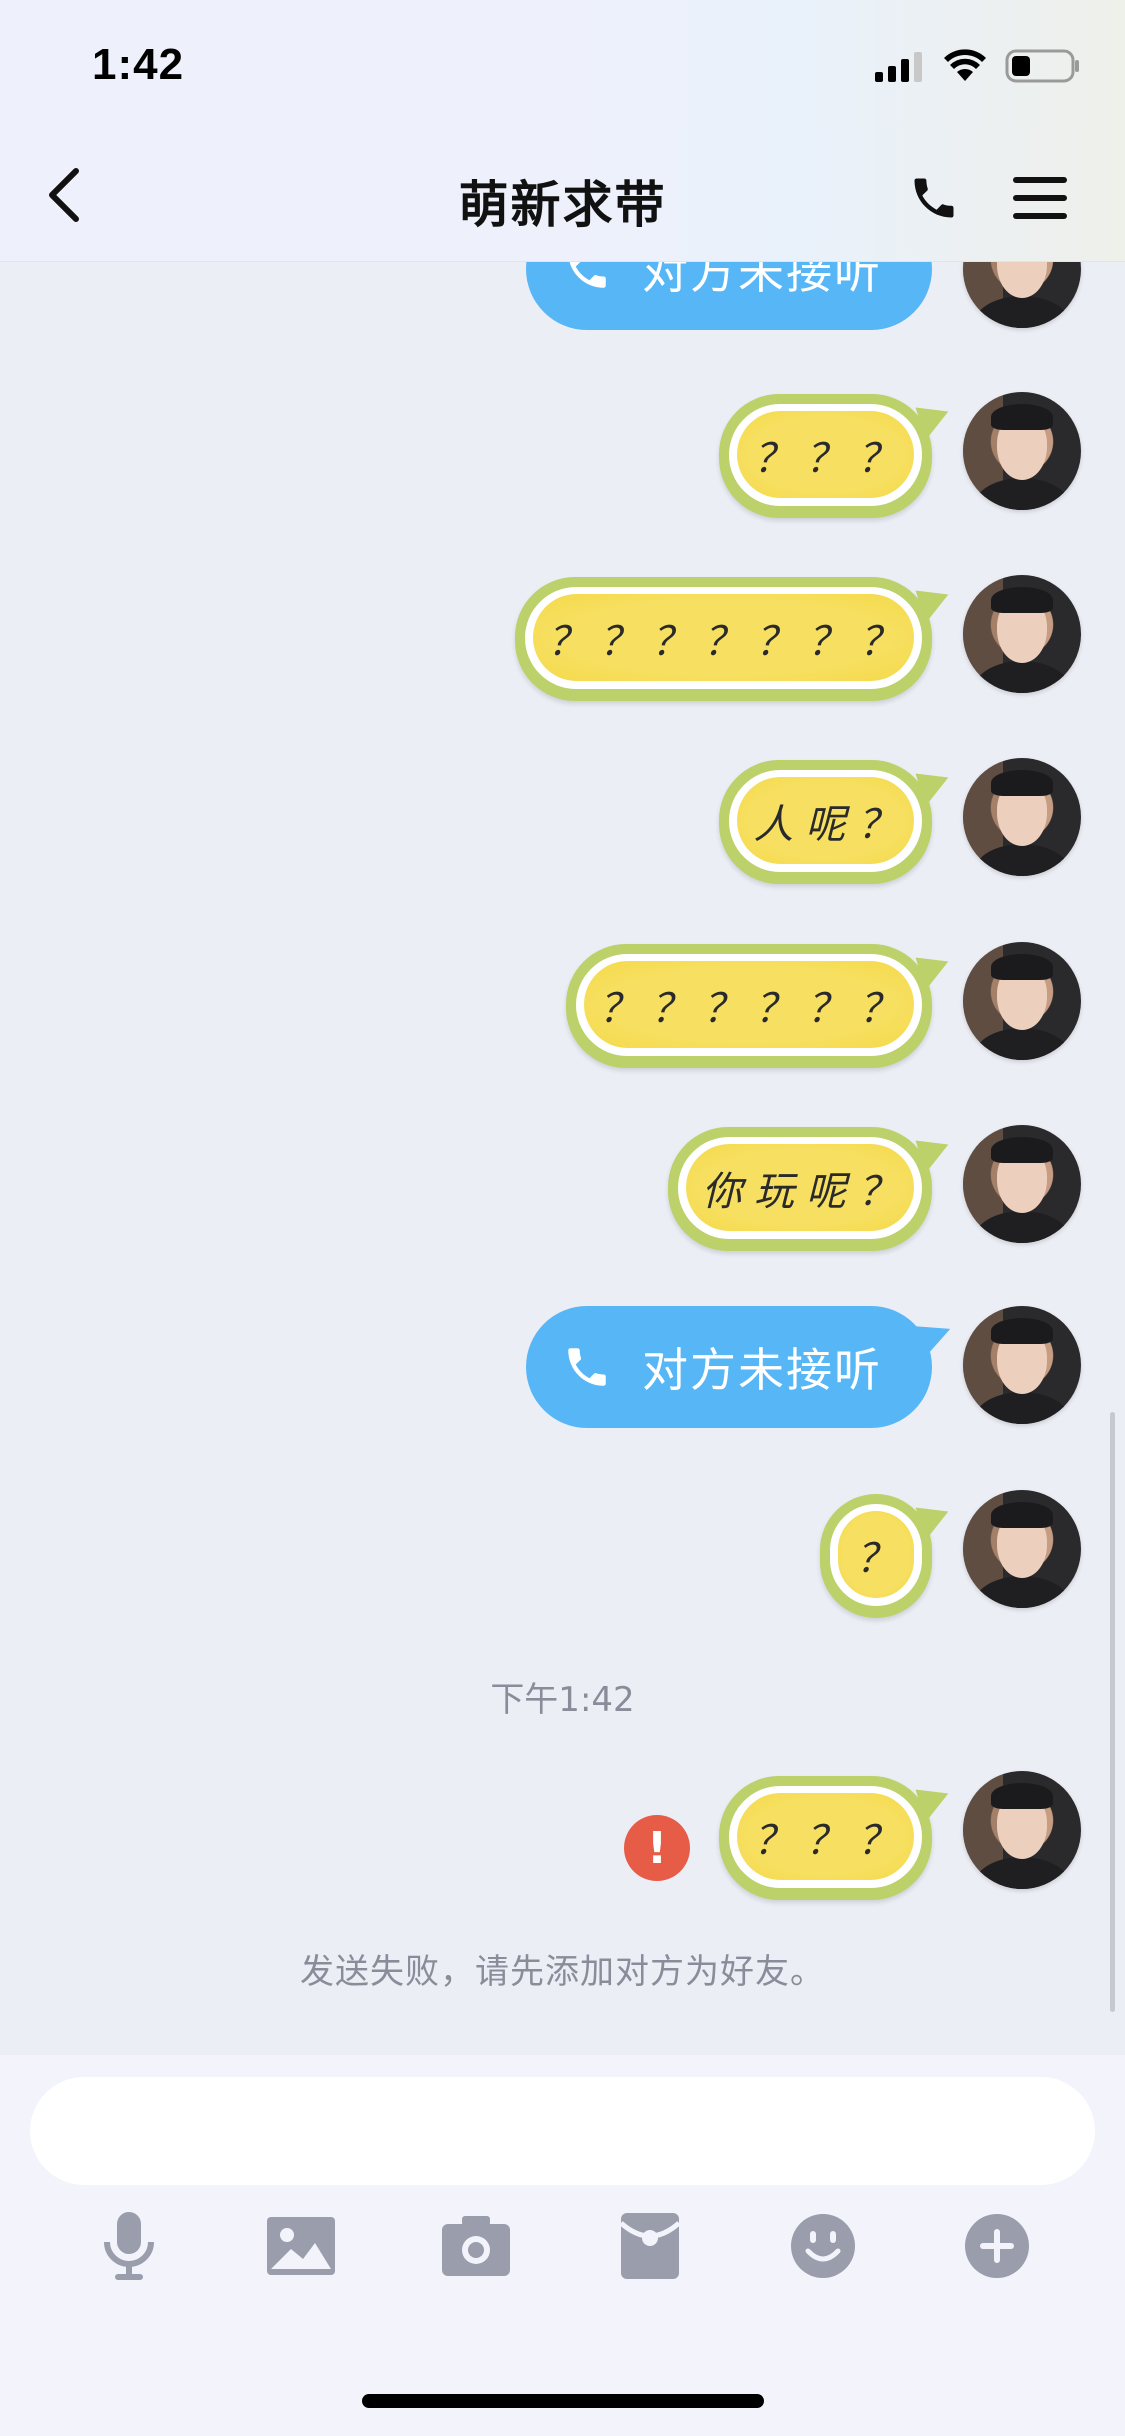 This screenshot has width=1125, height=2436. What do you see at coordinates (898, 67) in the screenshot?
I see `signal-icon` at bounding box center [898, 67].